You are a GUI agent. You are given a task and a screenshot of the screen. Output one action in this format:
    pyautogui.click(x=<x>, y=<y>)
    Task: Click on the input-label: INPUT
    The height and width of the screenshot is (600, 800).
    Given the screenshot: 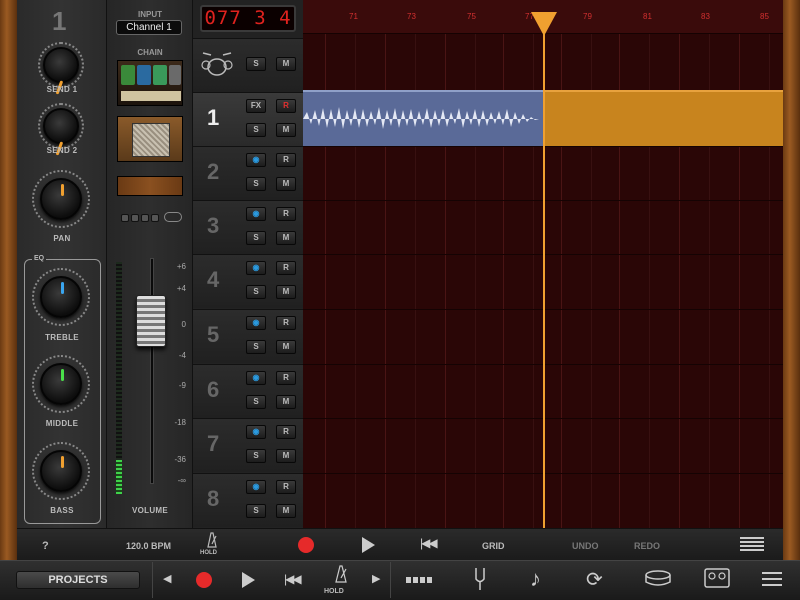 What is the action you would take?
    pyautogui.click(x=150, y=14)
    